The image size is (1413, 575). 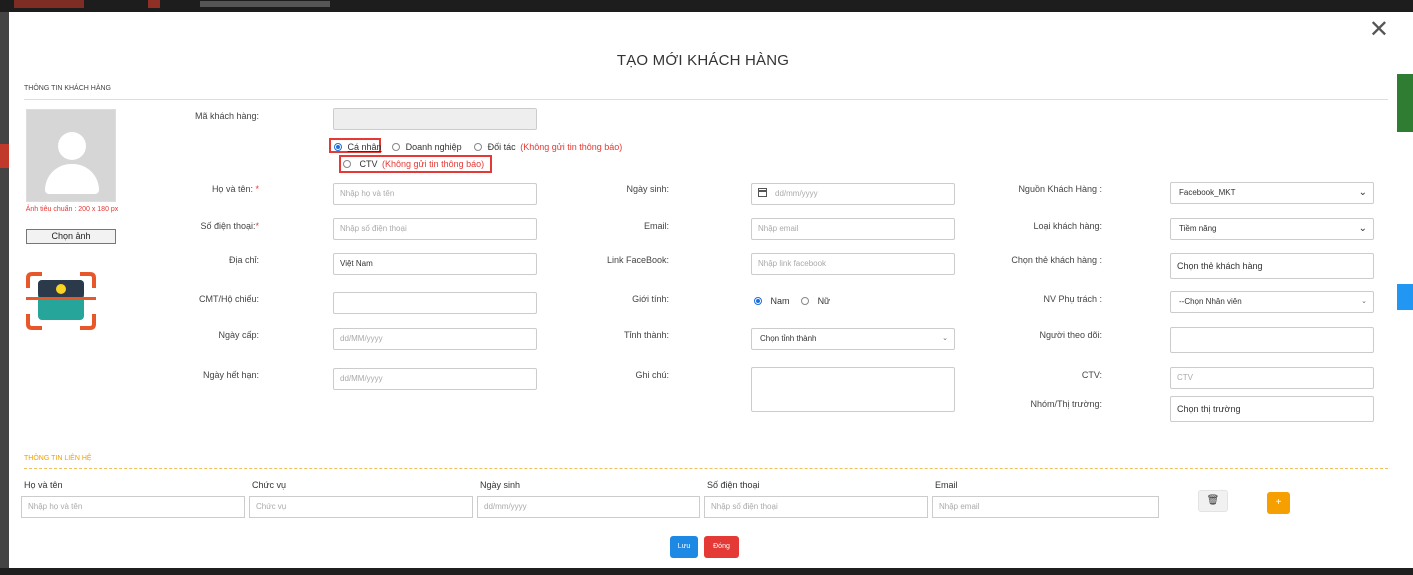 What do you see at coordinates (43, 485) in the screenshot?
I see `contact-header-name: Họ và tên` at bounding box center [43, 485].